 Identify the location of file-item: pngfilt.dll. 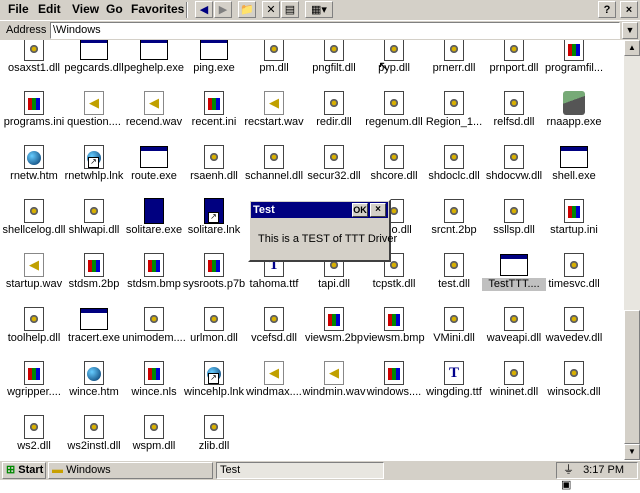
(334, 57).